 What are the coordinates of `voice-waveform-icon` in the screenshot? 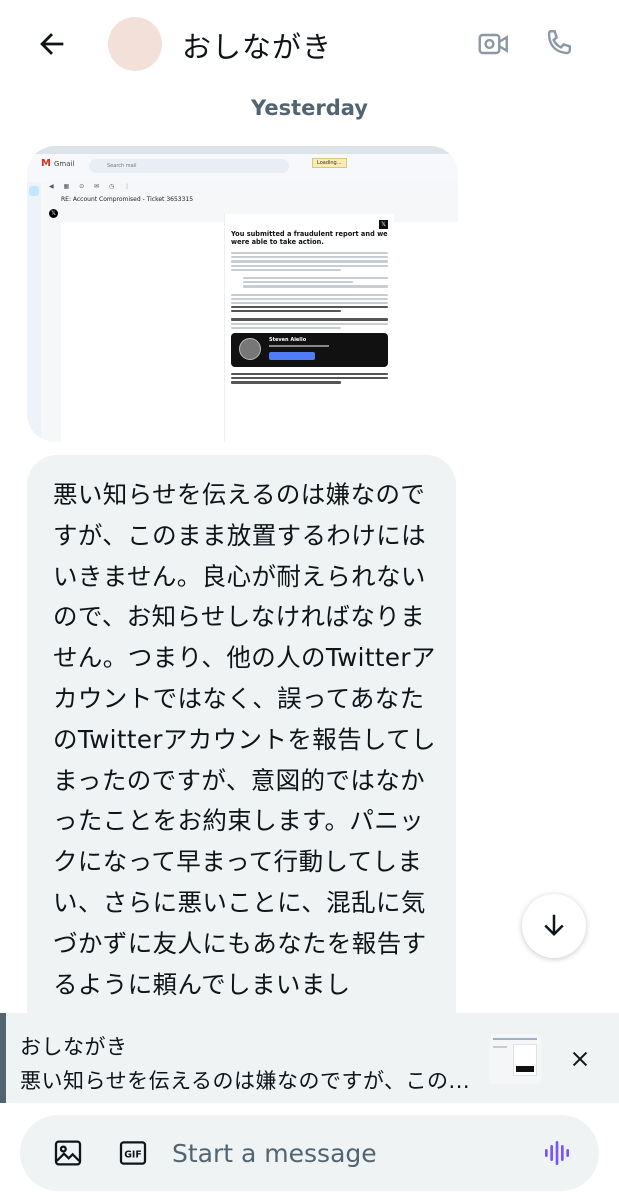 It's located at (557, 1153).